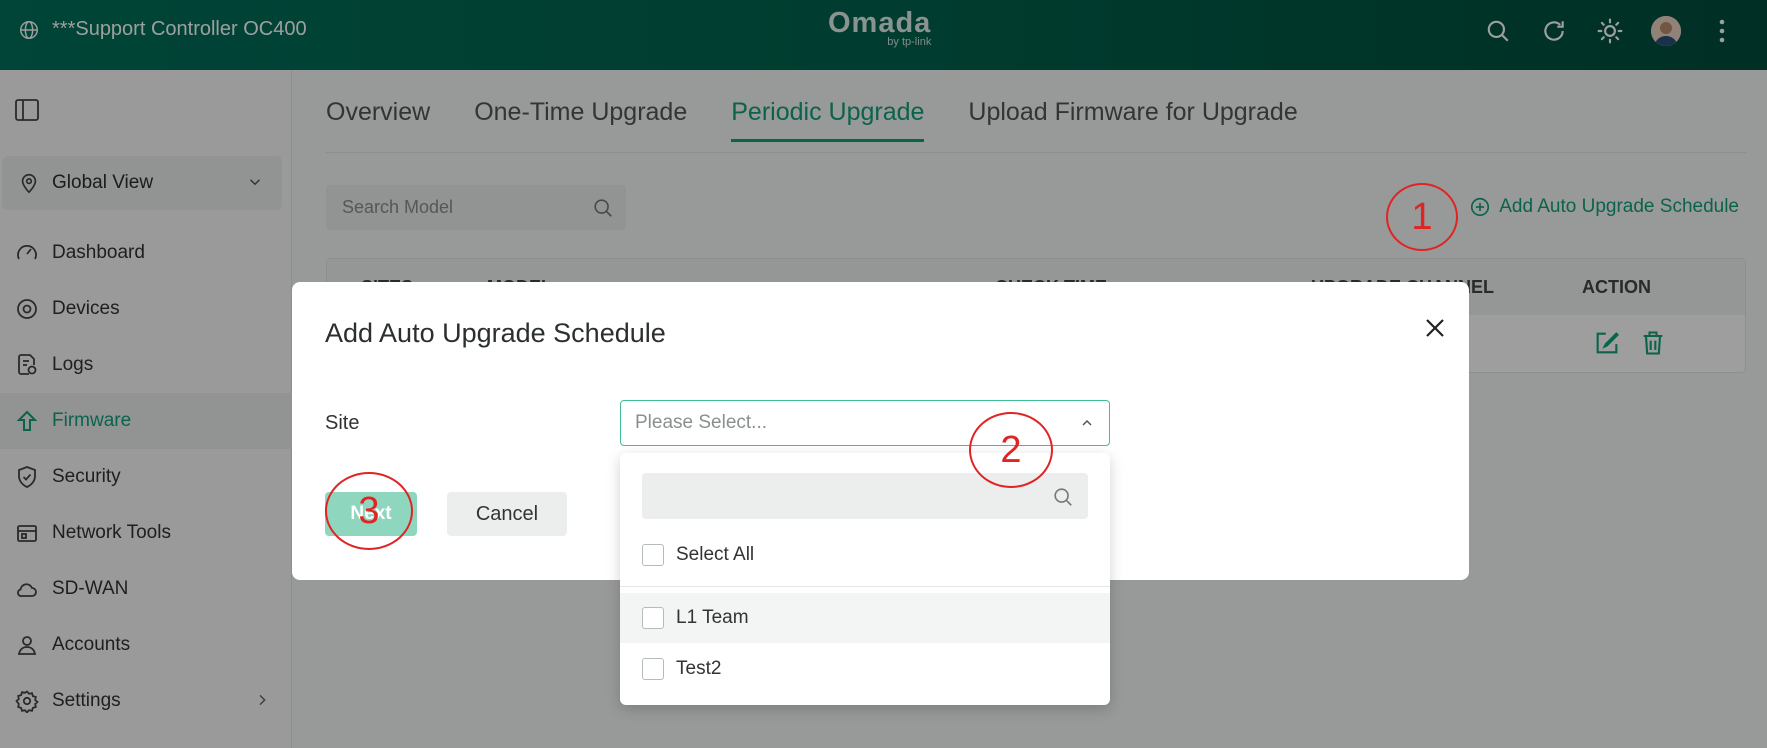  I want to click on annotation-step-2: 2, so click(1011, 450).